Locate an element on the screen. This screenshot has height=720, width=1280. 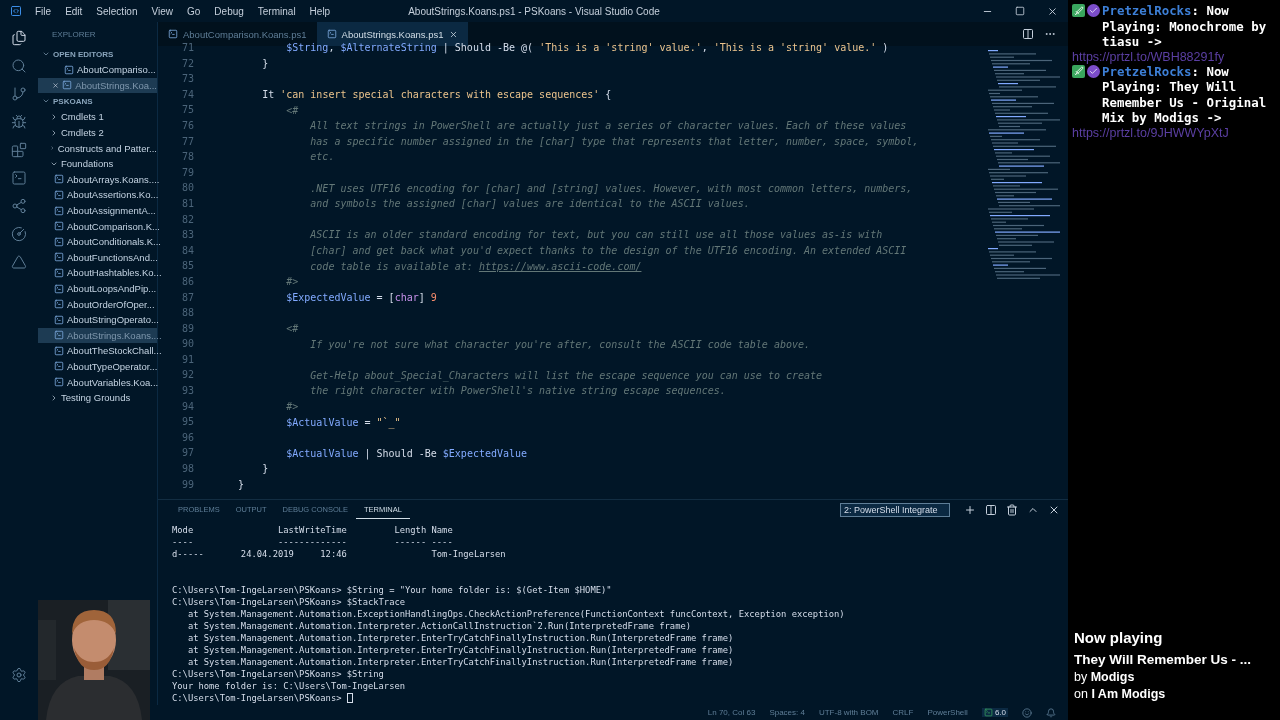
code-line: It 'can insert special characters with escape sequences' { is located at coordinates (436, 95).